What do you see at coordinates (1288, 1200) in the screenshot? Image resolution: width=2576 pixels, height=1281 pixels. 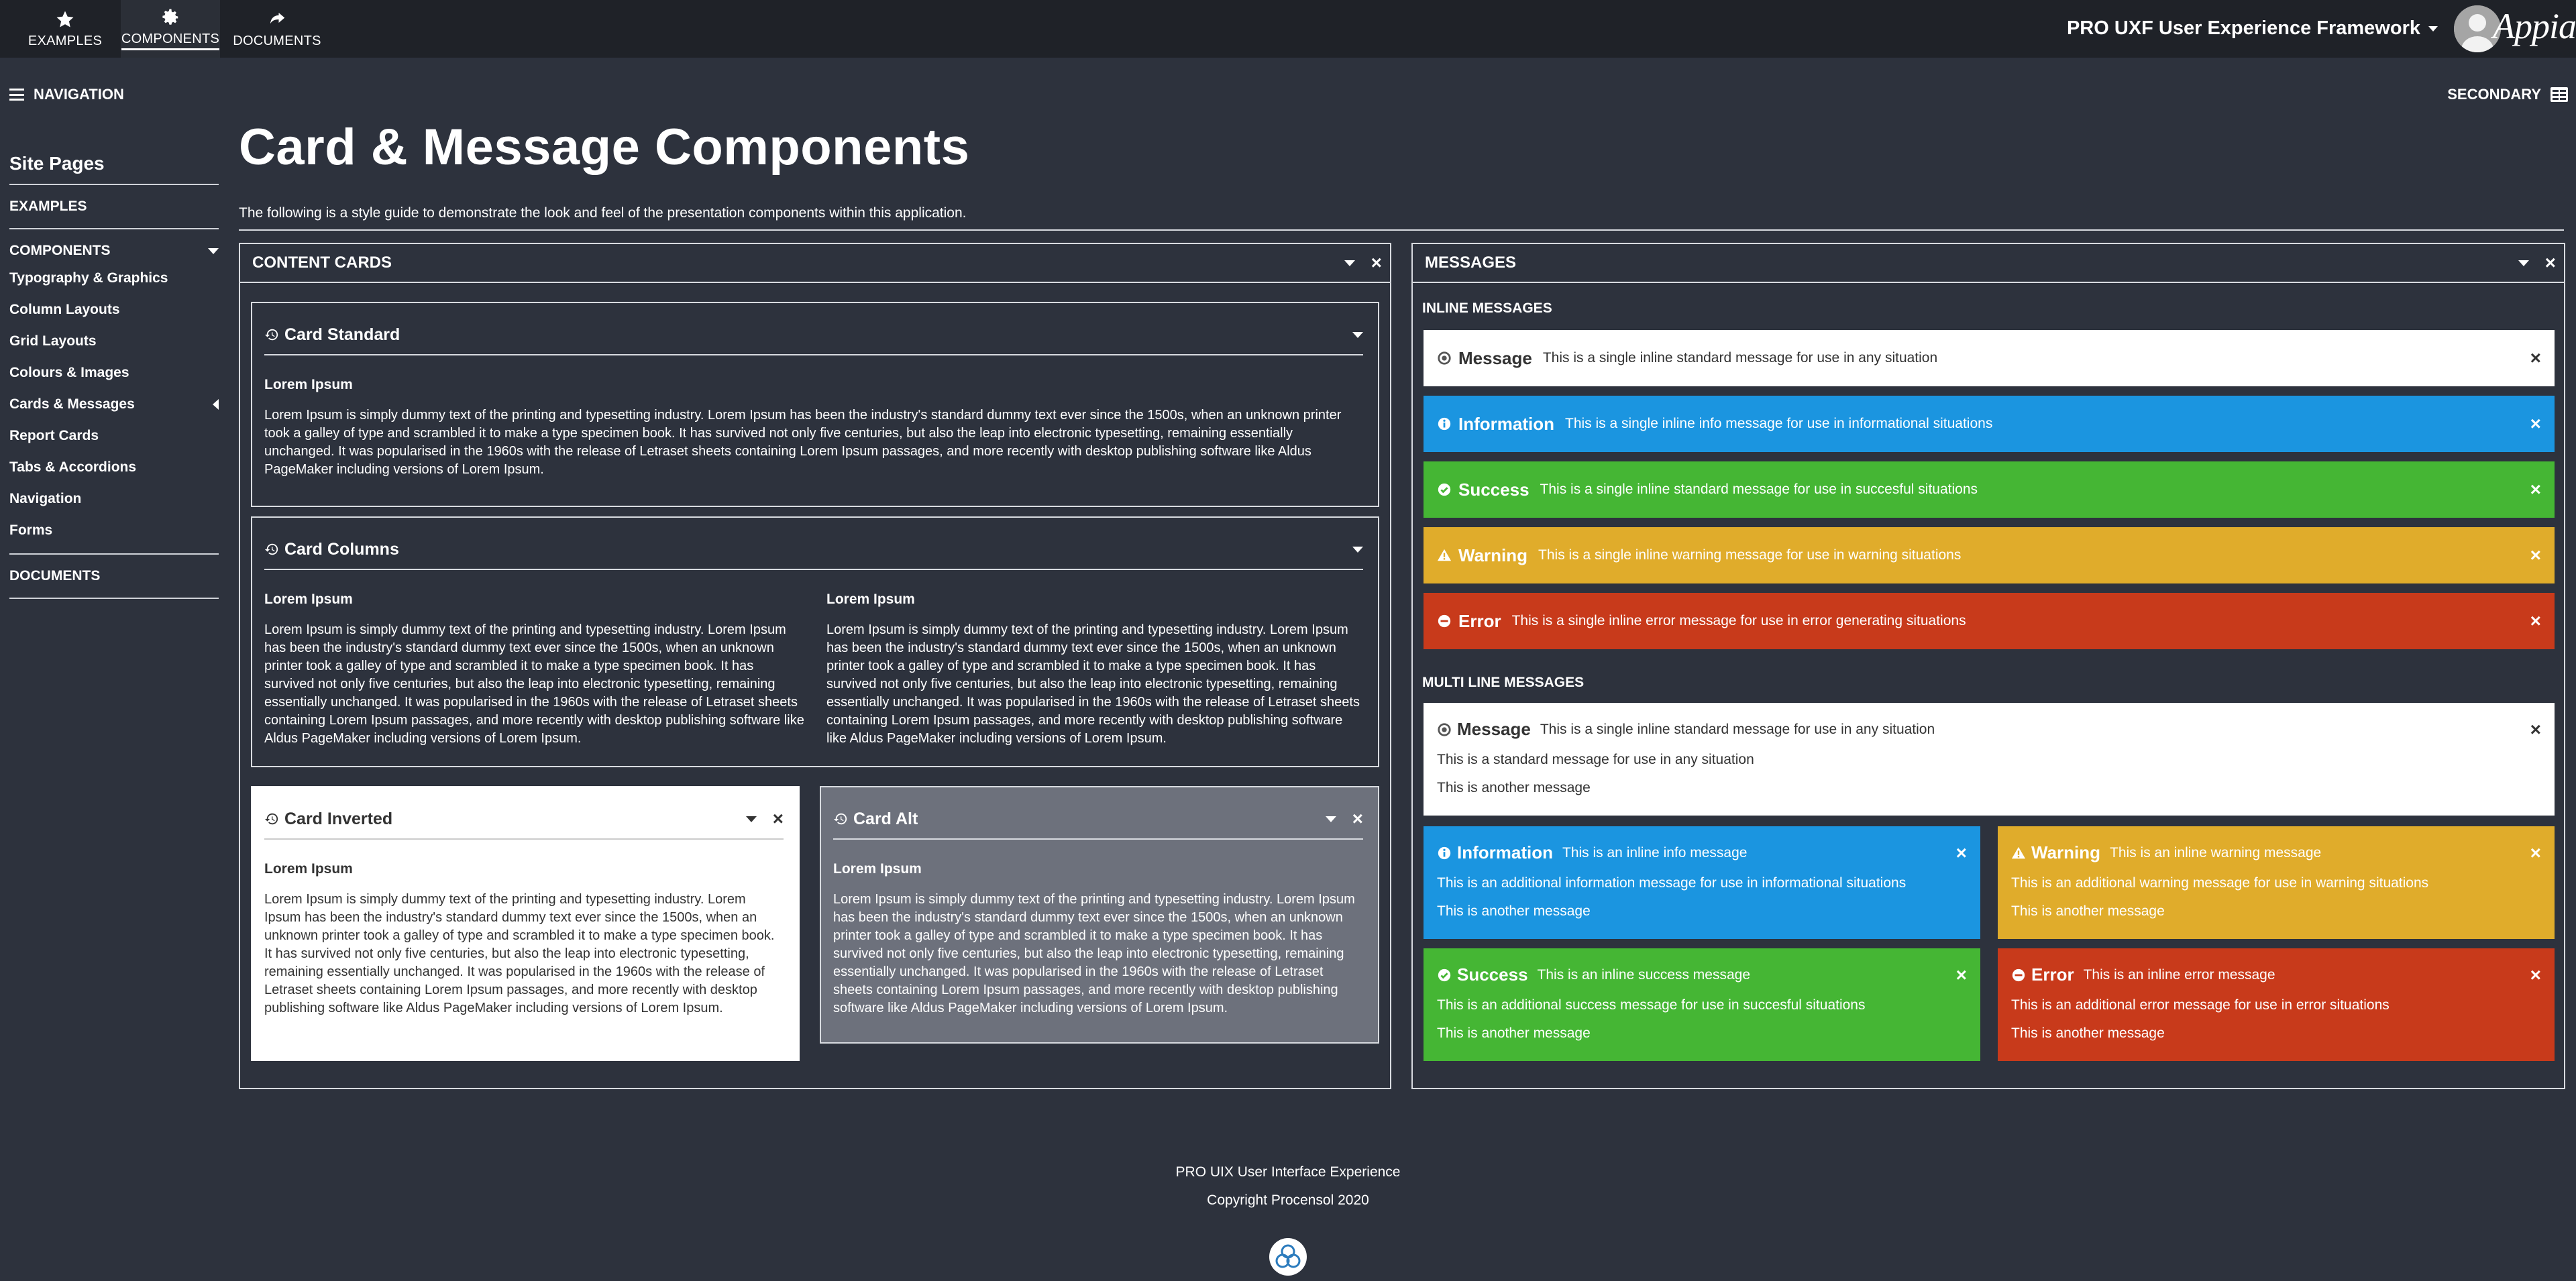 I see `footer-line-2: Copyright Procensol 2020` at bounding box center [1288, 1200].